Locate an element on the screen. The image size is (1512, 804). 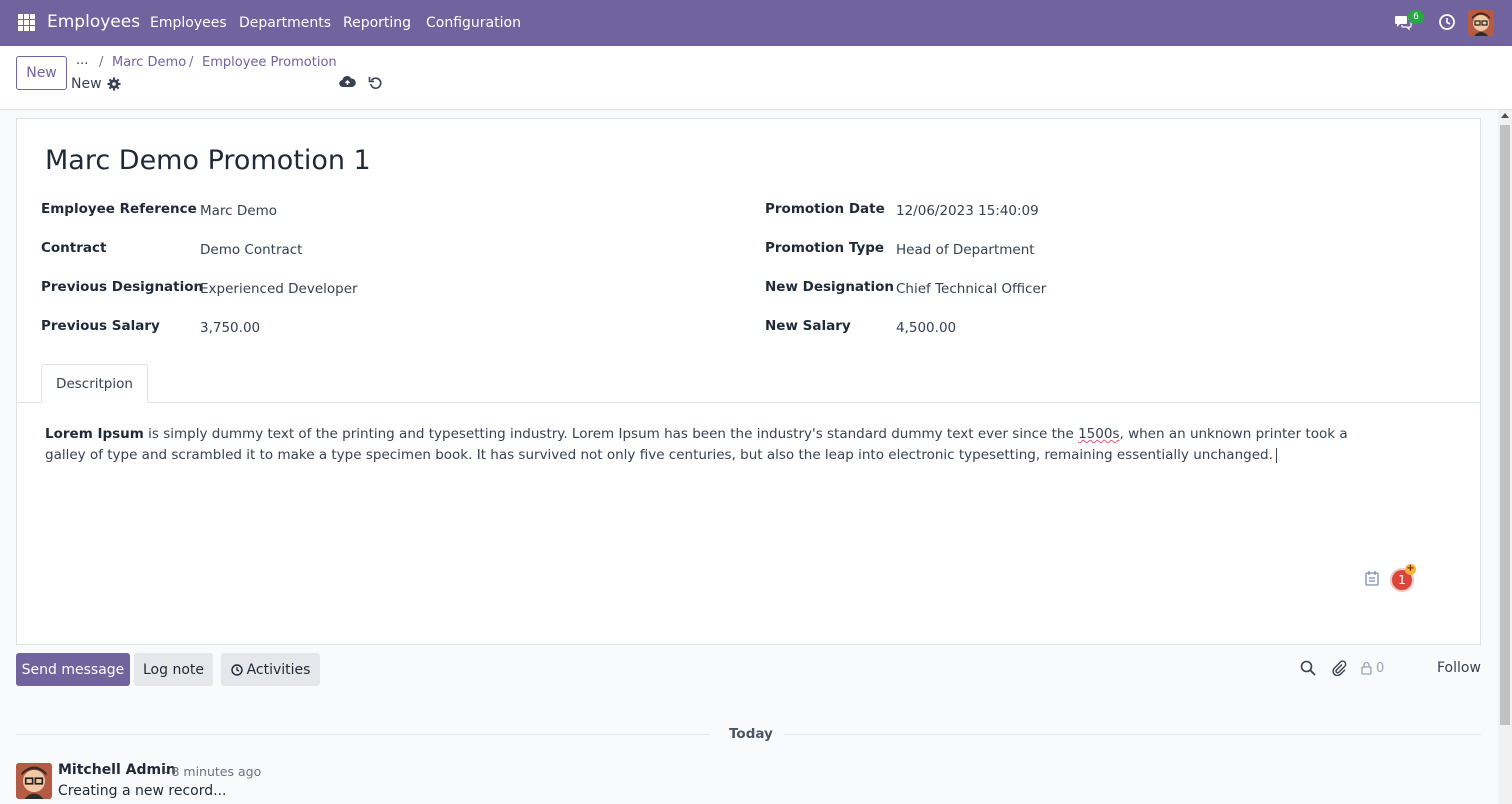
promotion-type-label: Promotion Type is located at coordinates (825, 248).